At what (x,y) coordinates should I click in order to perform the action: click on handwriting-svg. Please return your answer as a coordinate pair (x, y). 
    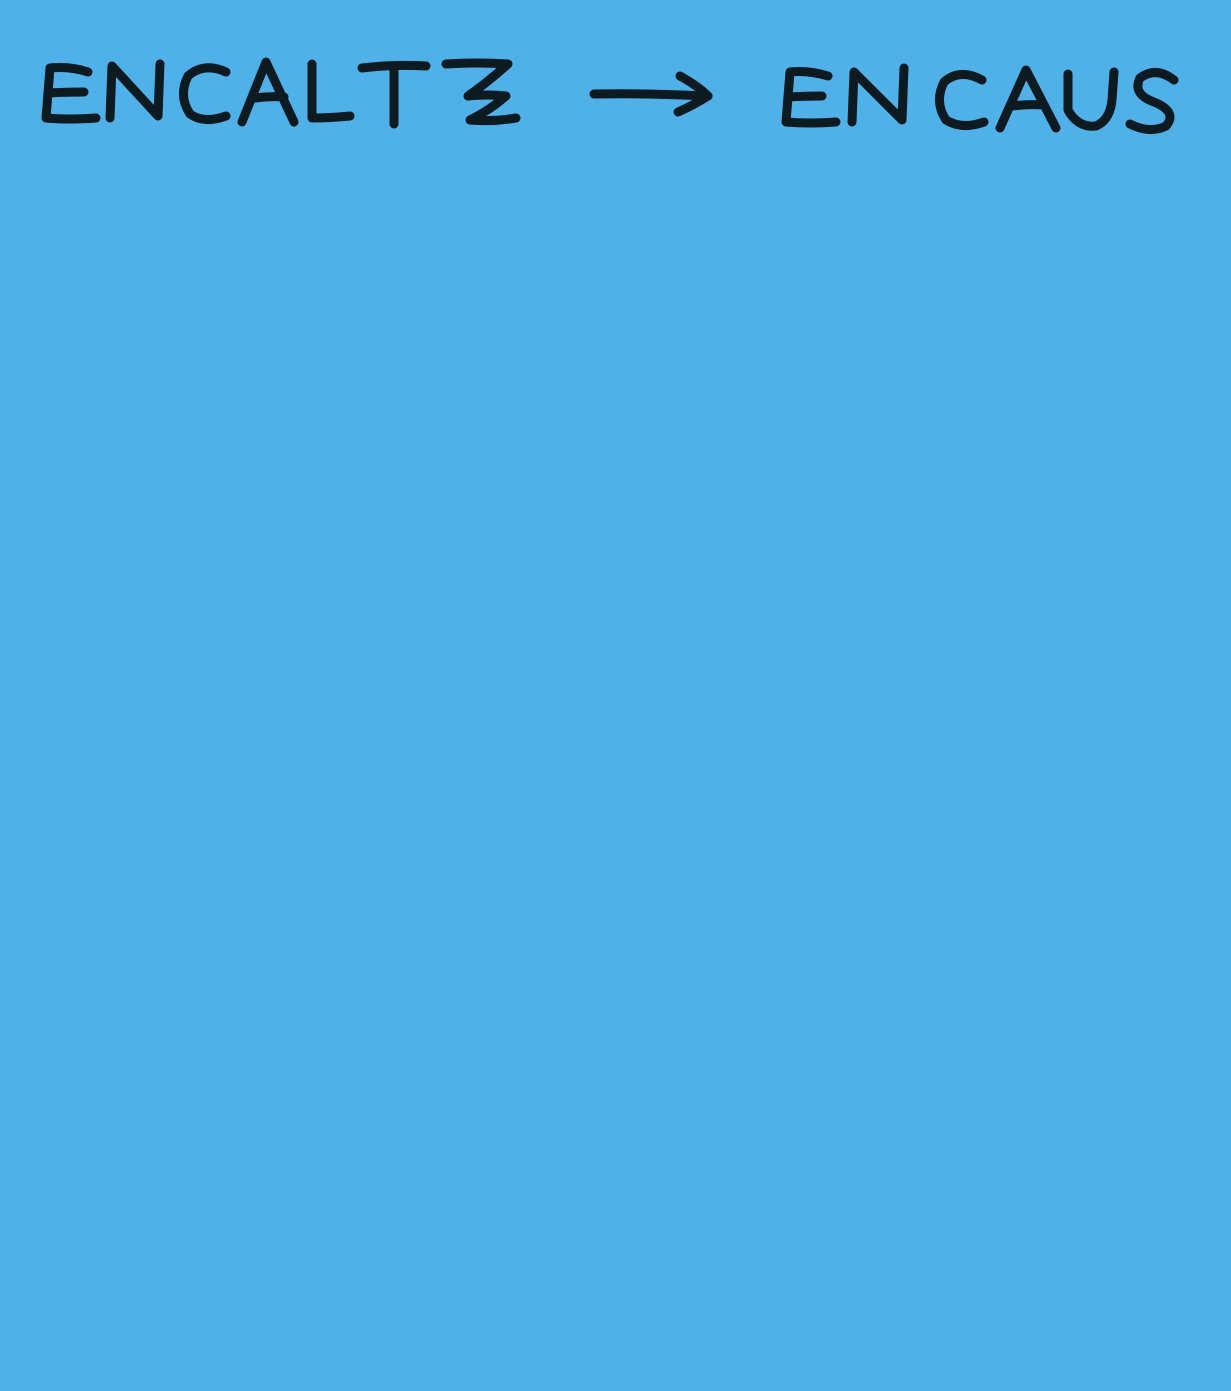
    Looking at the image, I should click on (610, 95).